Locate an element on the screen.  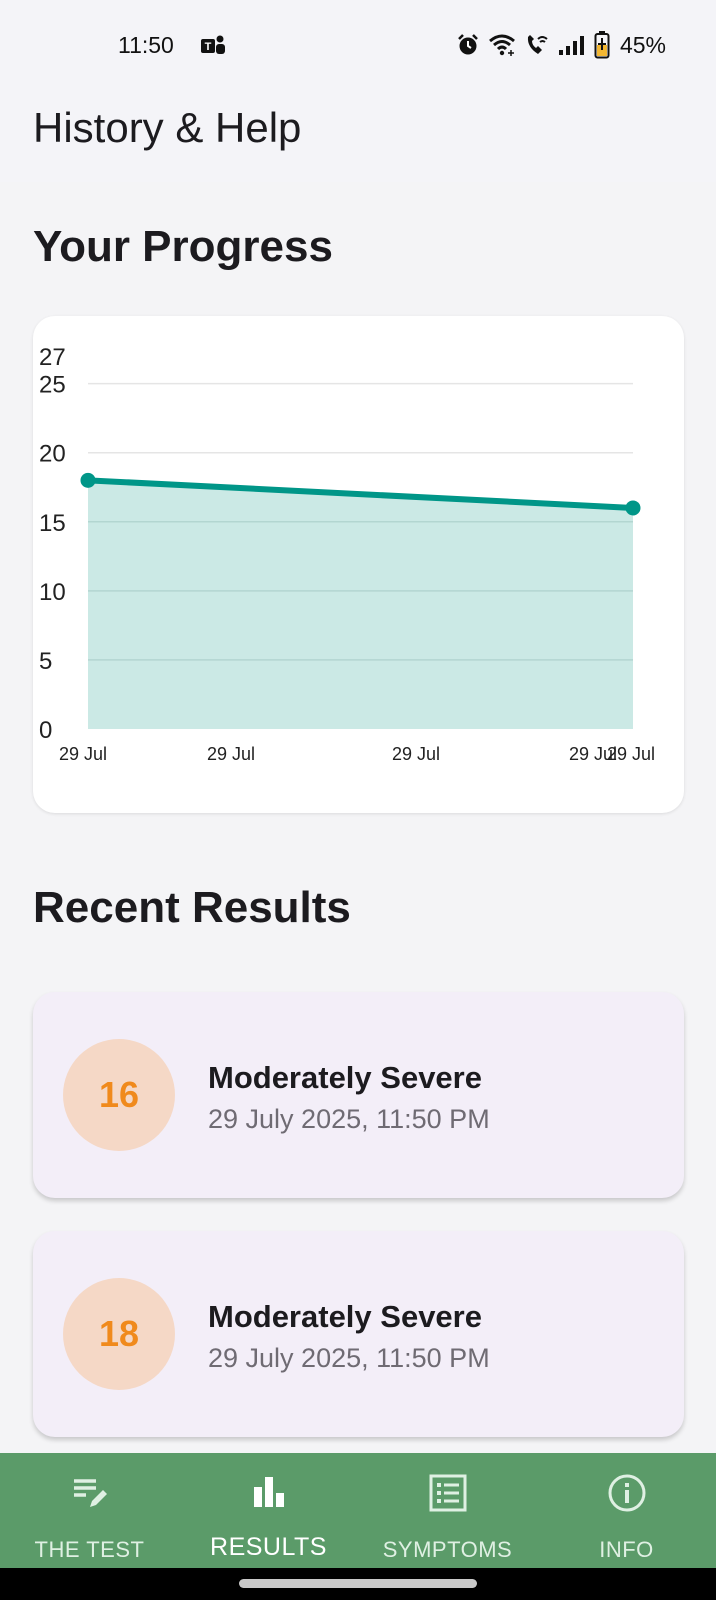
wifi-call-icon is located at coordinates (537, 44).